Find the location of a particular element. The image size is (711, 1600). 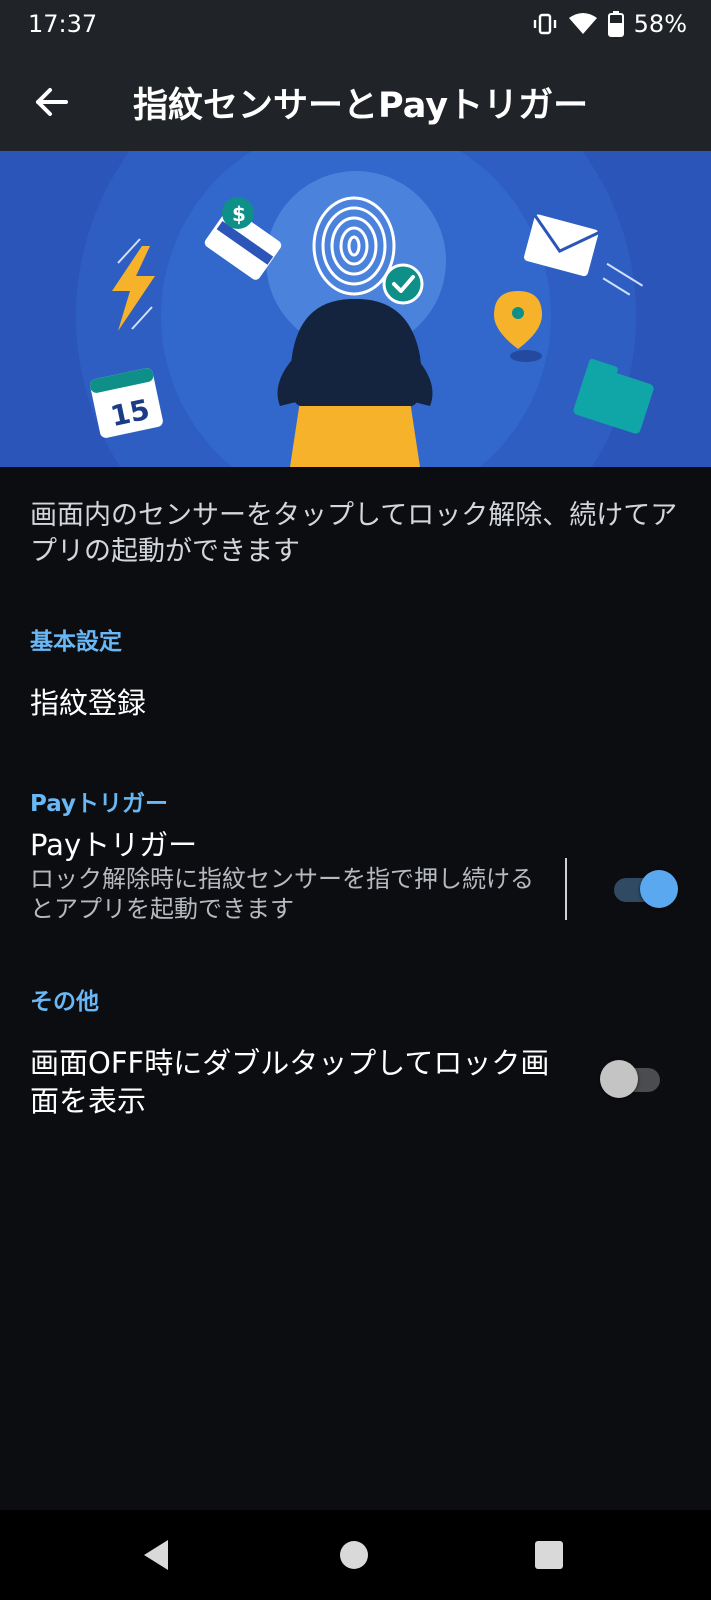

battery-percent: 58% is located at coordinates (660, 24).